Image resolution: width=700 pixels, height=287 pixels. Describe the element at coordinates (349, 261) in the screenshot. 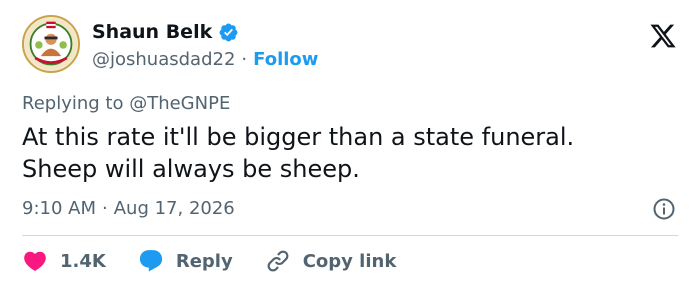

I see `copy-link-label: Copy link` at that location.